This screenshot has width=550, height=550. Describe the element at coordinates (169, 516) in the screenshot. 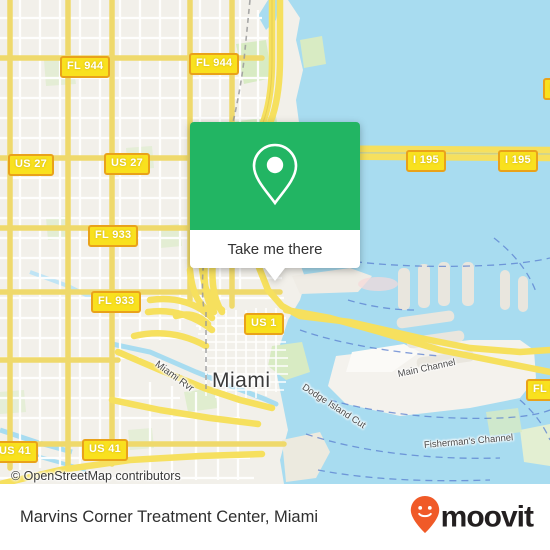

I see `place-title: Marvins Corner Treatment Center, Miami` at that location.